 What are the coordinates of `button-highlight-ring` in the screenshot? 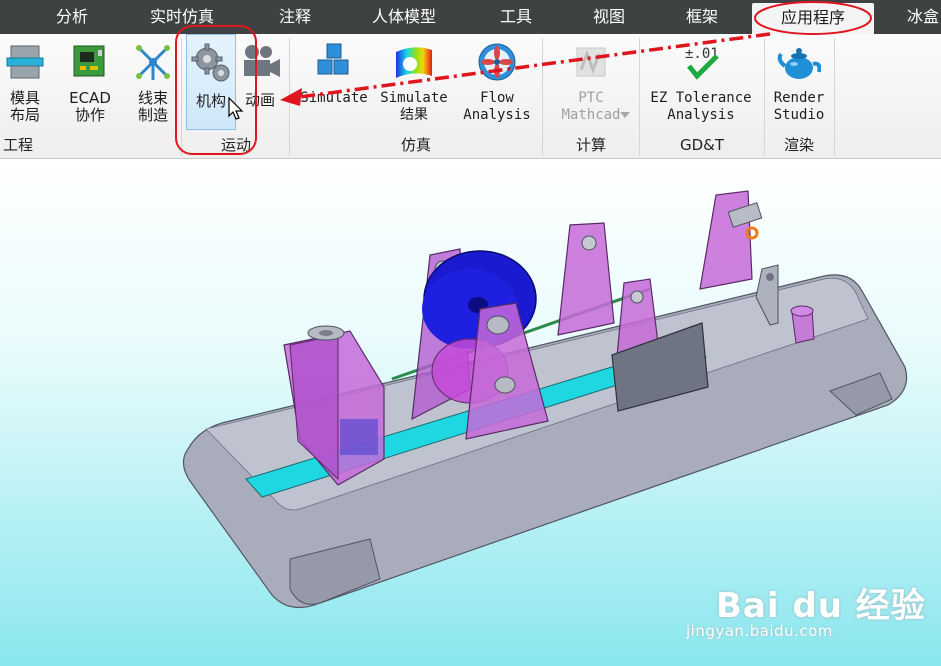 It's located at (216, 90).